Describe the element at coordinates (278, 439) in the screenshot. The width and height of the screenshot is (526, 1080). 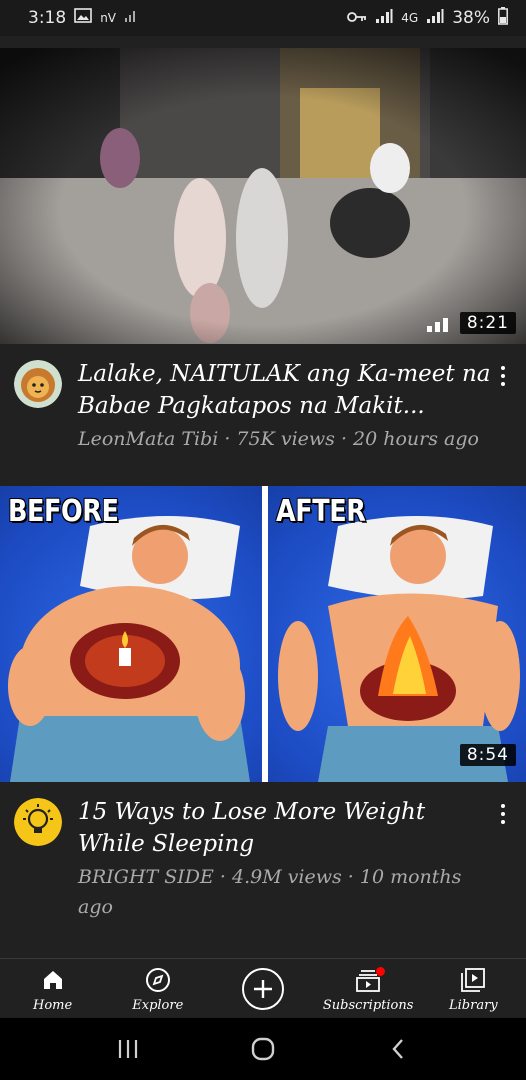
I see `video-meta: LeonMata Tibi · 75K views · 20 hours ago` at that location.